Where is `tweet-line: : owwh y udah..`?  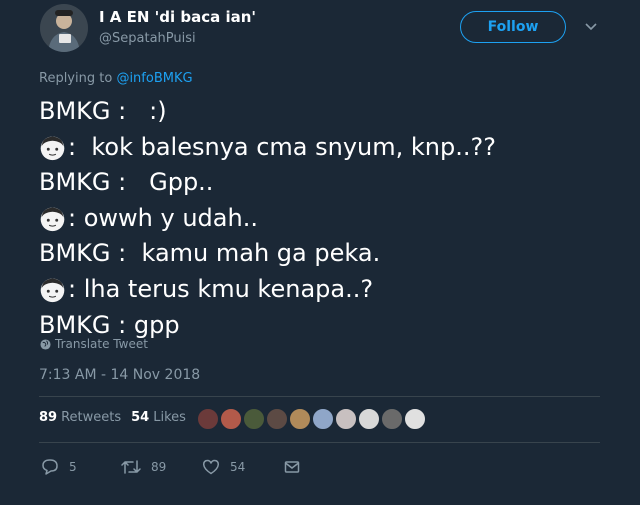
tweet-line: : owwh y udah.. is located at coordinates (329, 219).